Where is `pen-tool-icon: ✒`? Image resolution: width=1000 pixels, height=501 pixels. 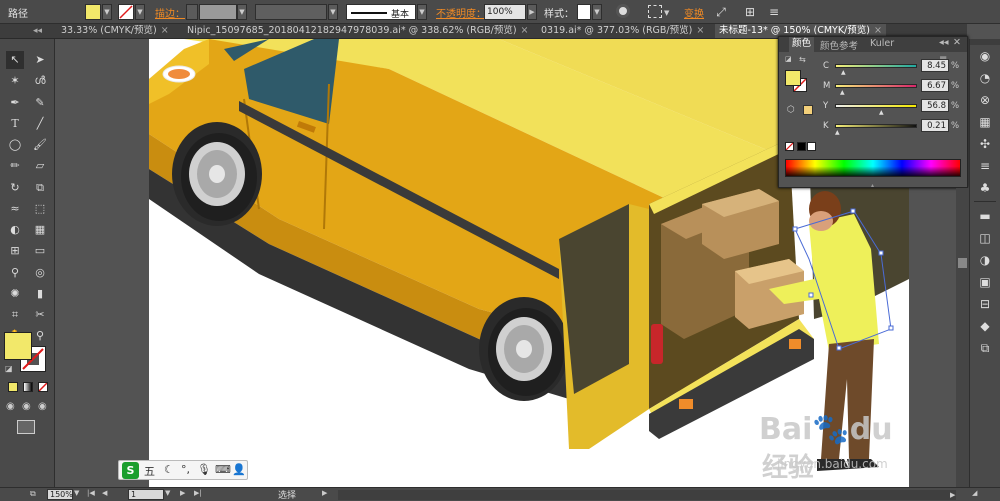 pen-tool-icon: ✒ is located at coordinates (15, 103).